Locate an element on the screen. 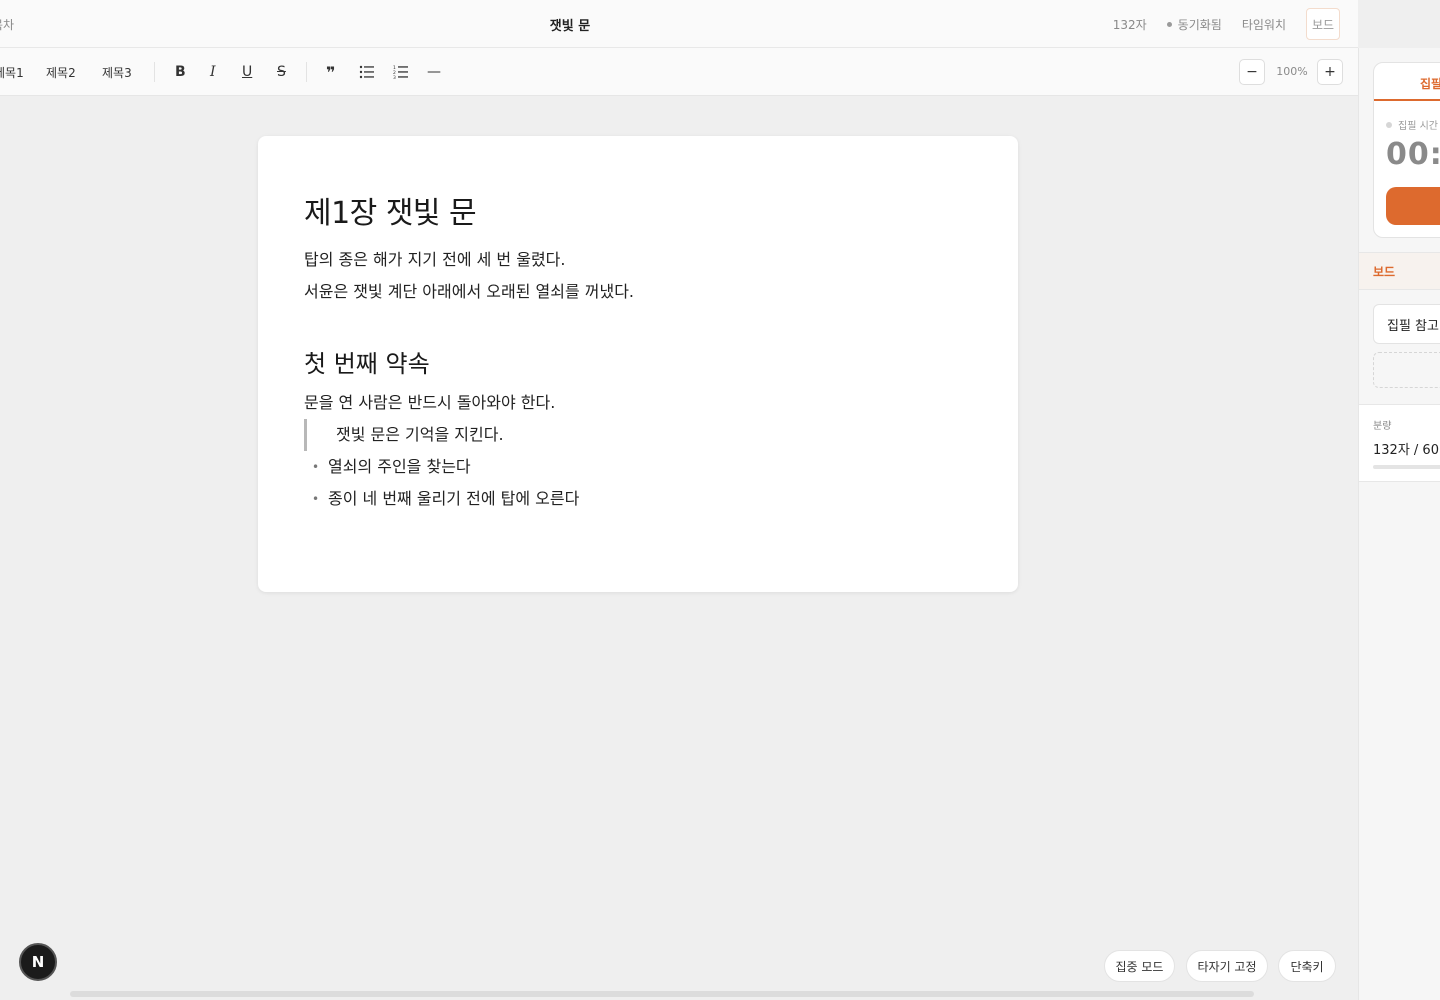  italic-button: I is located at coordinates (213, 72).